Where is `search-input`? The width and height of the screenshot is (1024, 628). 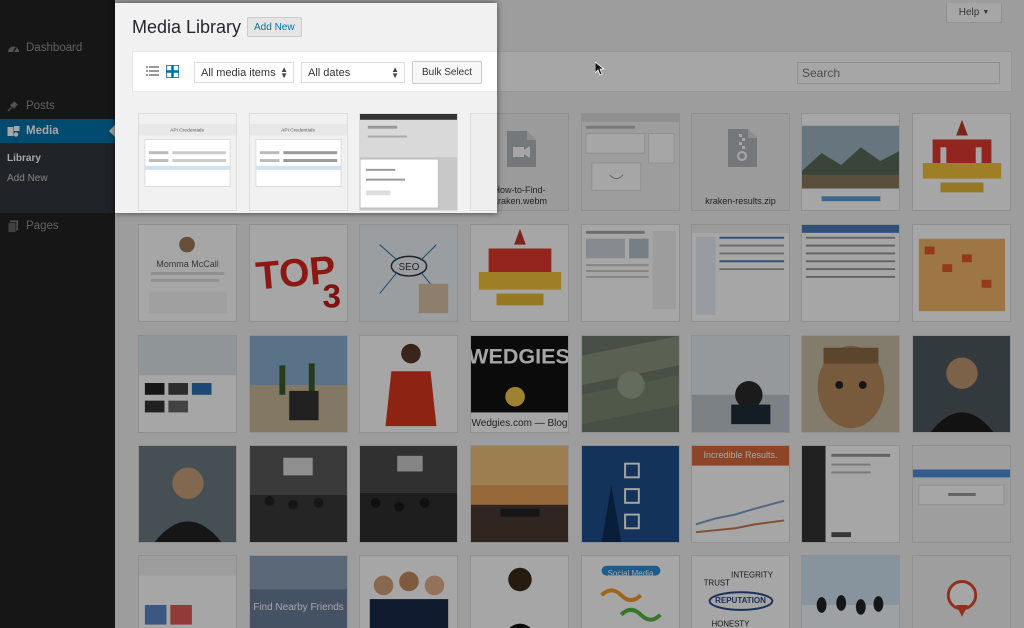
search-input is located at coordinates (898, 73).